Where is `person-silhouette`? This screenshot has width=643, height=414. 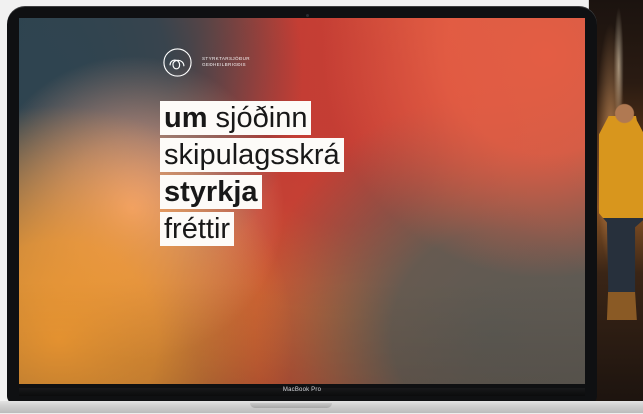
person-silhouette is located at coordinates (621, 204).